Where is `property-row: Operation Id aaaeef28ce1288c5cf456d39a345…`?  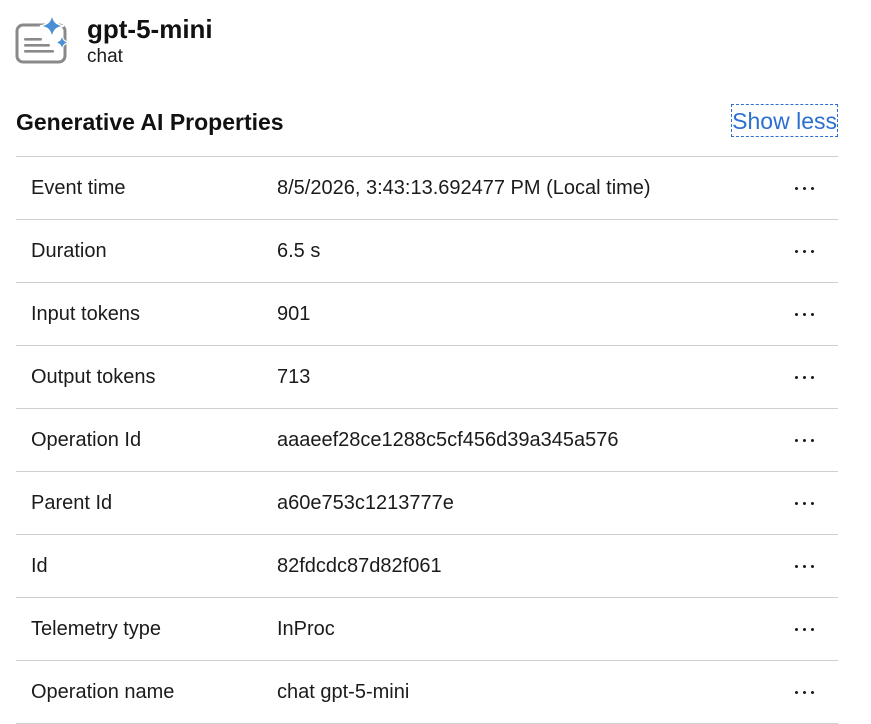 property-row: Operation Id aaaeef28ce1288c5cf456d39a345… is located at coordinates (427, 440).